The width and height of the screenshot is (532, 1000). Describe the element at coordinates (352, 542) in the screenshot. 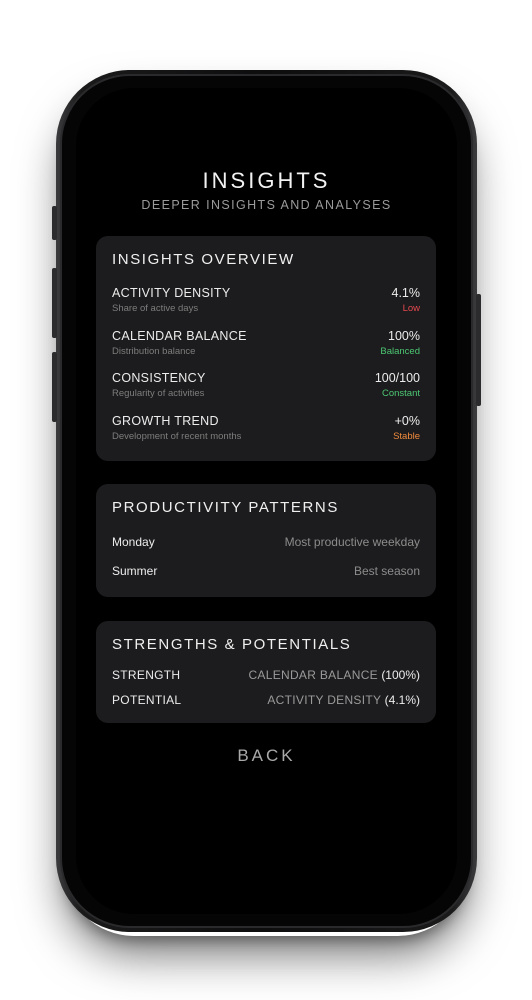

I see `pattern-value: Most productive weekday` at that location.